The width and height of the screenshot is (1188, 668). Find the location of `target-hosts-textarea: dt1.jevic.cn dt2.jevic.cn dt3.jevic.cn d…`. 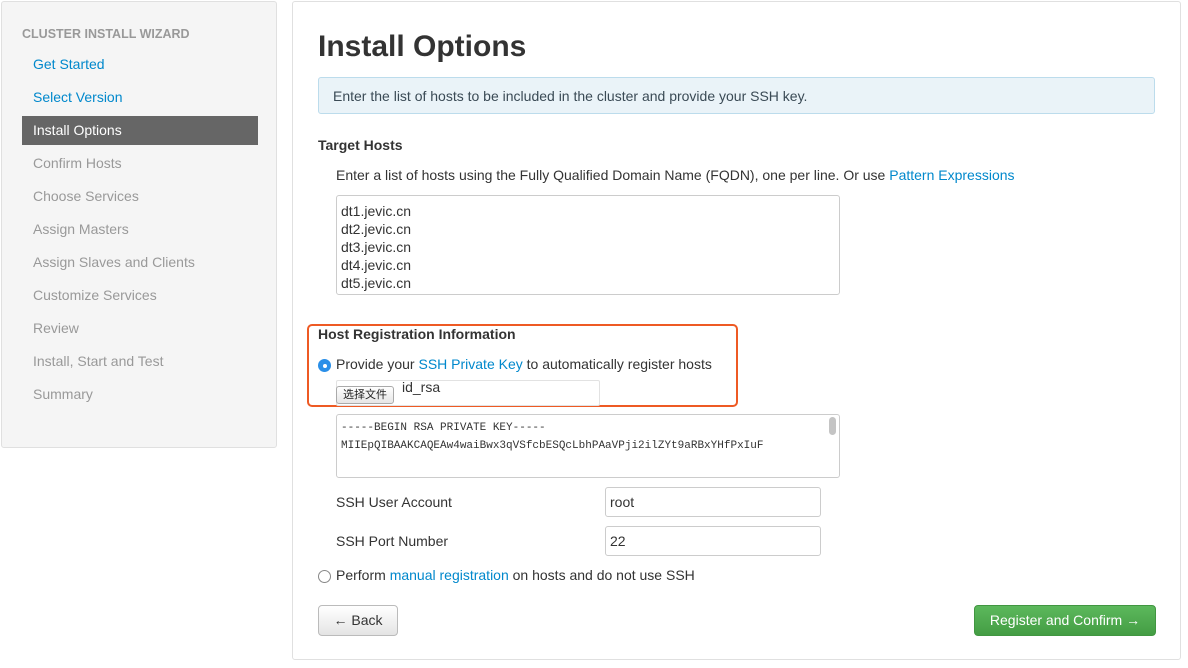

target-hosts-textarea: dt1.jevic.cn dt2.jevic.cn dt3.jevic.cn d… is located at coordinates (588, 245).